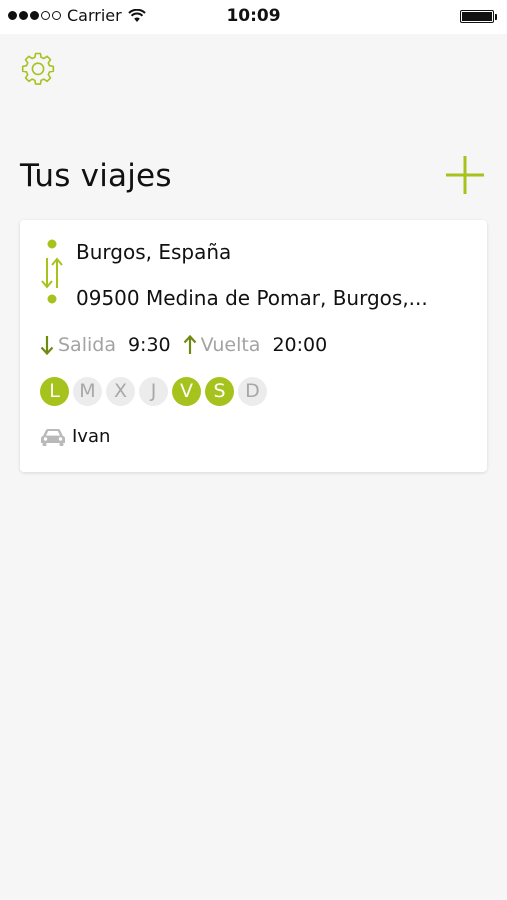  I want to click on trip-driver: Ivan, so click(75, 436).